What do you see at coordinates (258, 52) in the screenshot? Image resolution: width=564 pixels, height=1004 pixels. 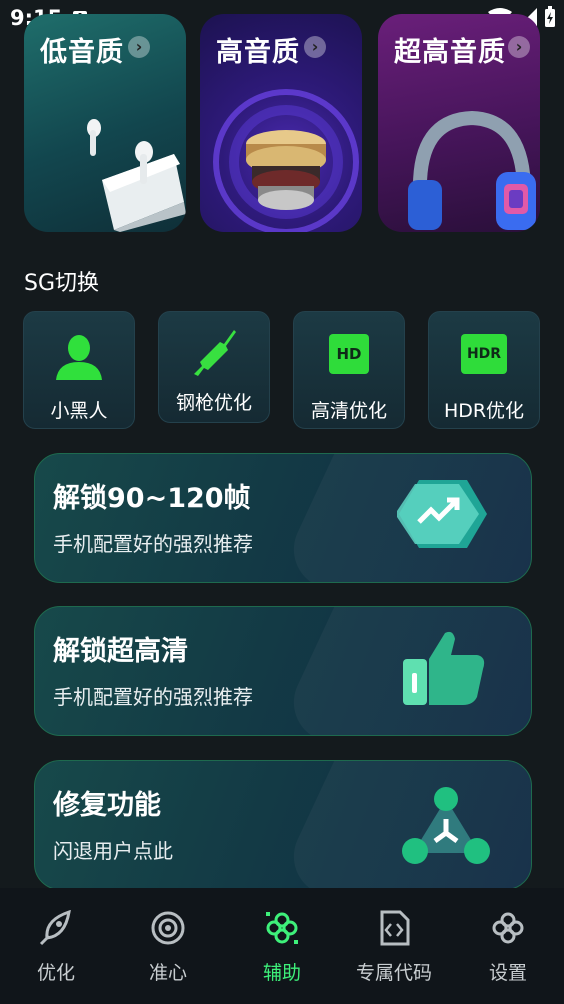 I see `quality-card-title: 高音质` at bounding box center [258, 52].